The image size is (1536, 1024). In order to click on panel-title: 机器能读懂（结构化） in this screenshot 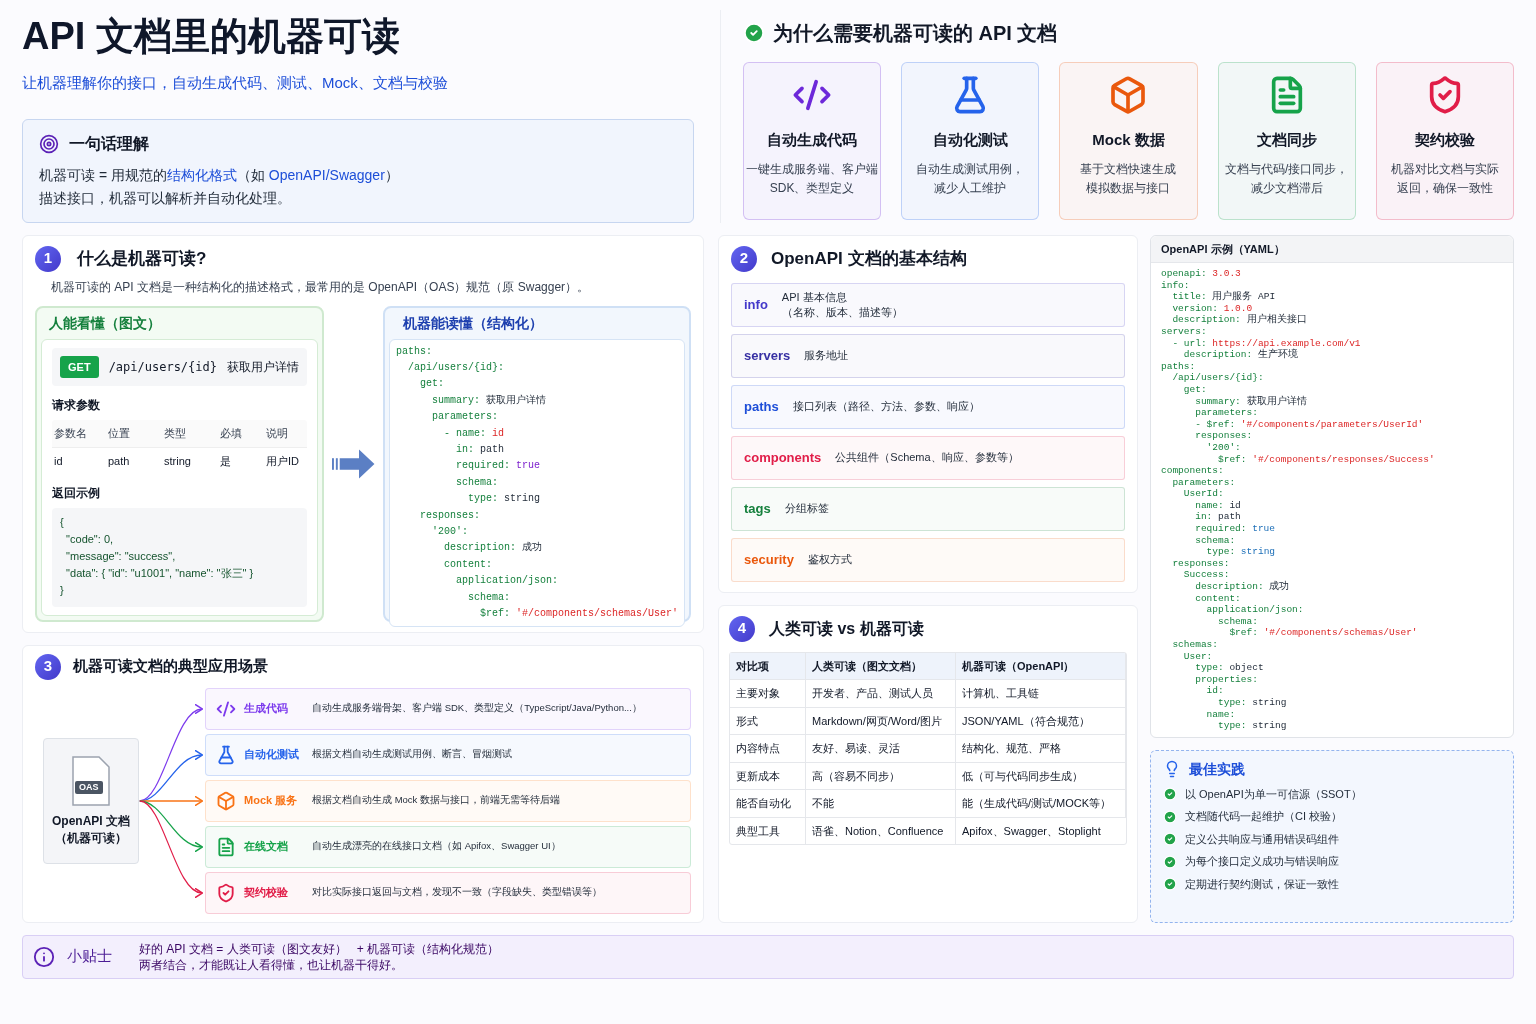, I will do `click(472, 323)`.